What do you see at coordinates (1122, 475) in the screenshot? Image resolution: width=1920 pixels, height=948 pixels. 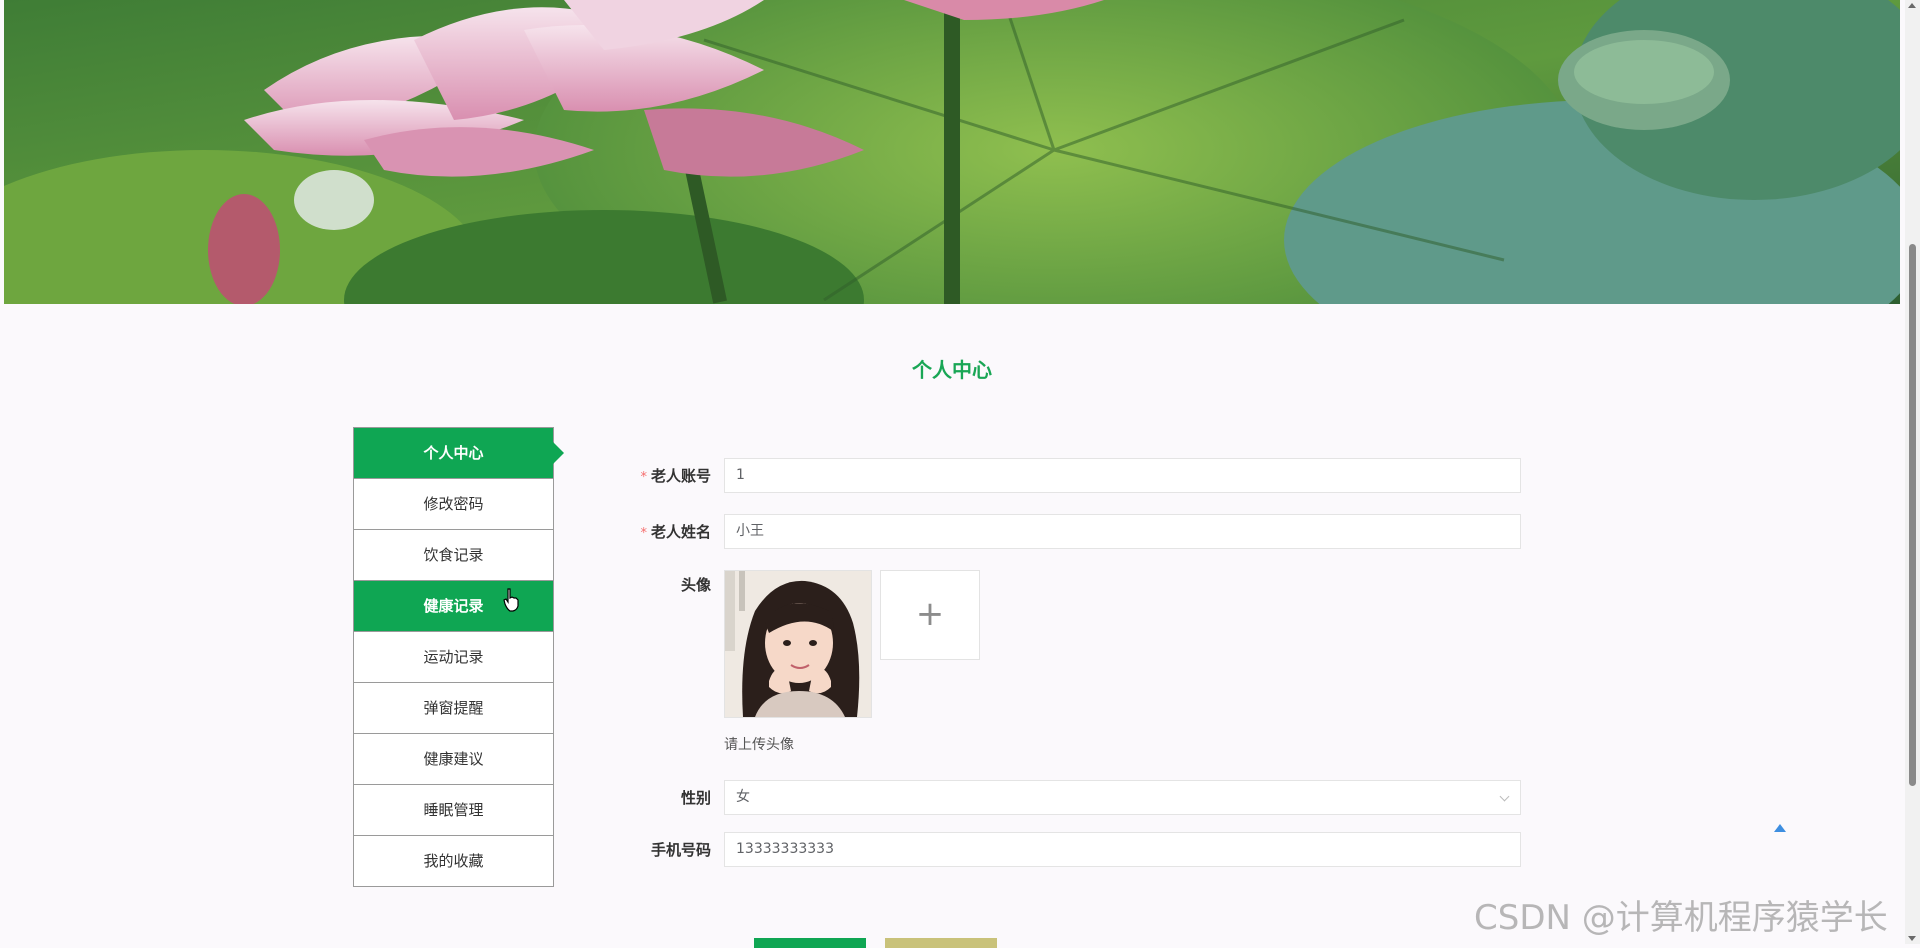 I see `account-input: 1` at bounding box center [1122, 475].